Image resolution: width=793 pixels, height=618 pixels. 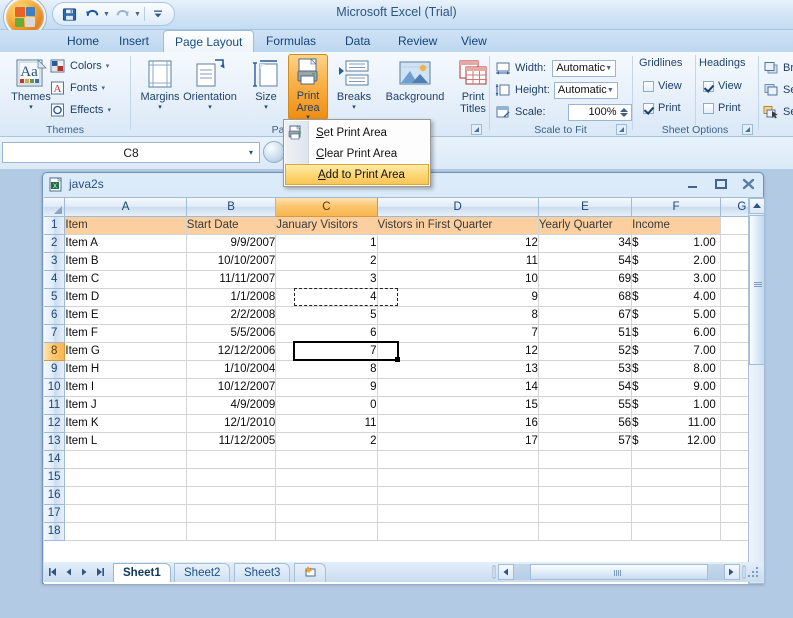 I want to click on page-setup-dialog-launcher, so click(x=476, y=129).